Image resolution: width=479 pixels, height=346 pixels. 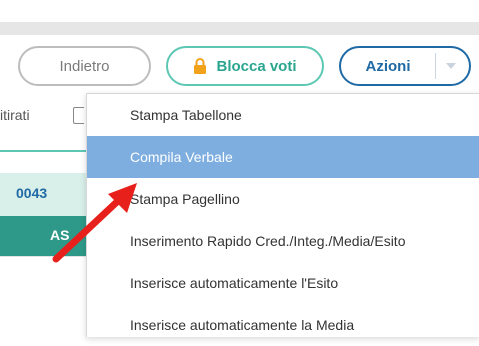 I want to click on menu-item-compila-verbale: Compila Verbale, so click(x=283, y=157).